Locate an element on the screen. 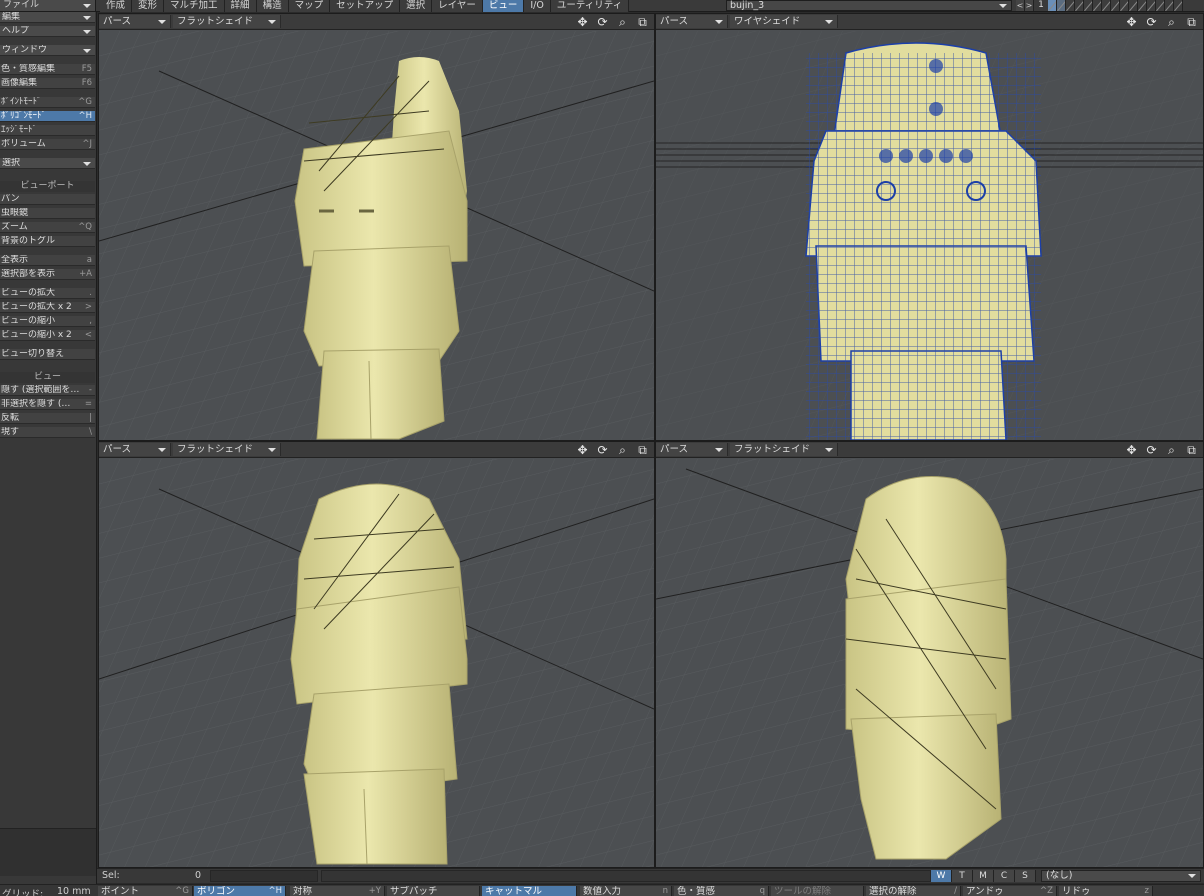 This screenshot has height=896, width=1204. layer-prev-button: < is located at coordinates (1020, 5).